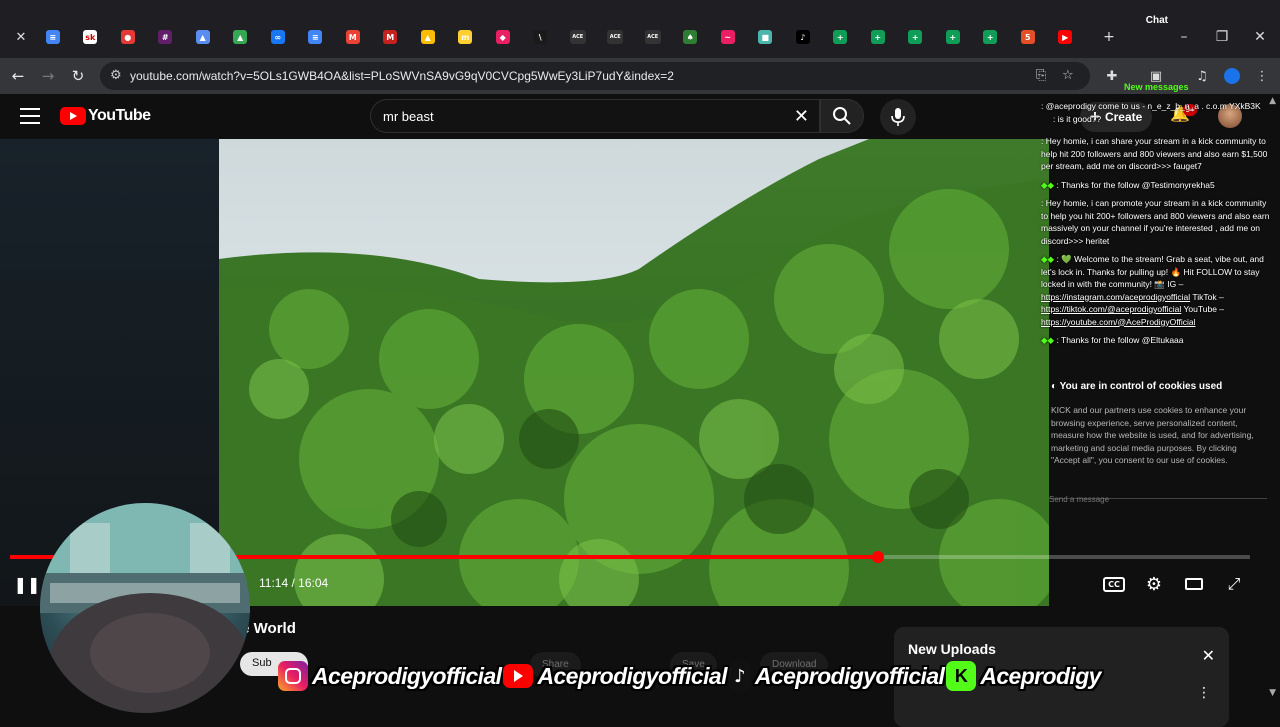 This screenshot has height=727, width=1280. I want to click on theater-mode-button, so click(1194, 584).